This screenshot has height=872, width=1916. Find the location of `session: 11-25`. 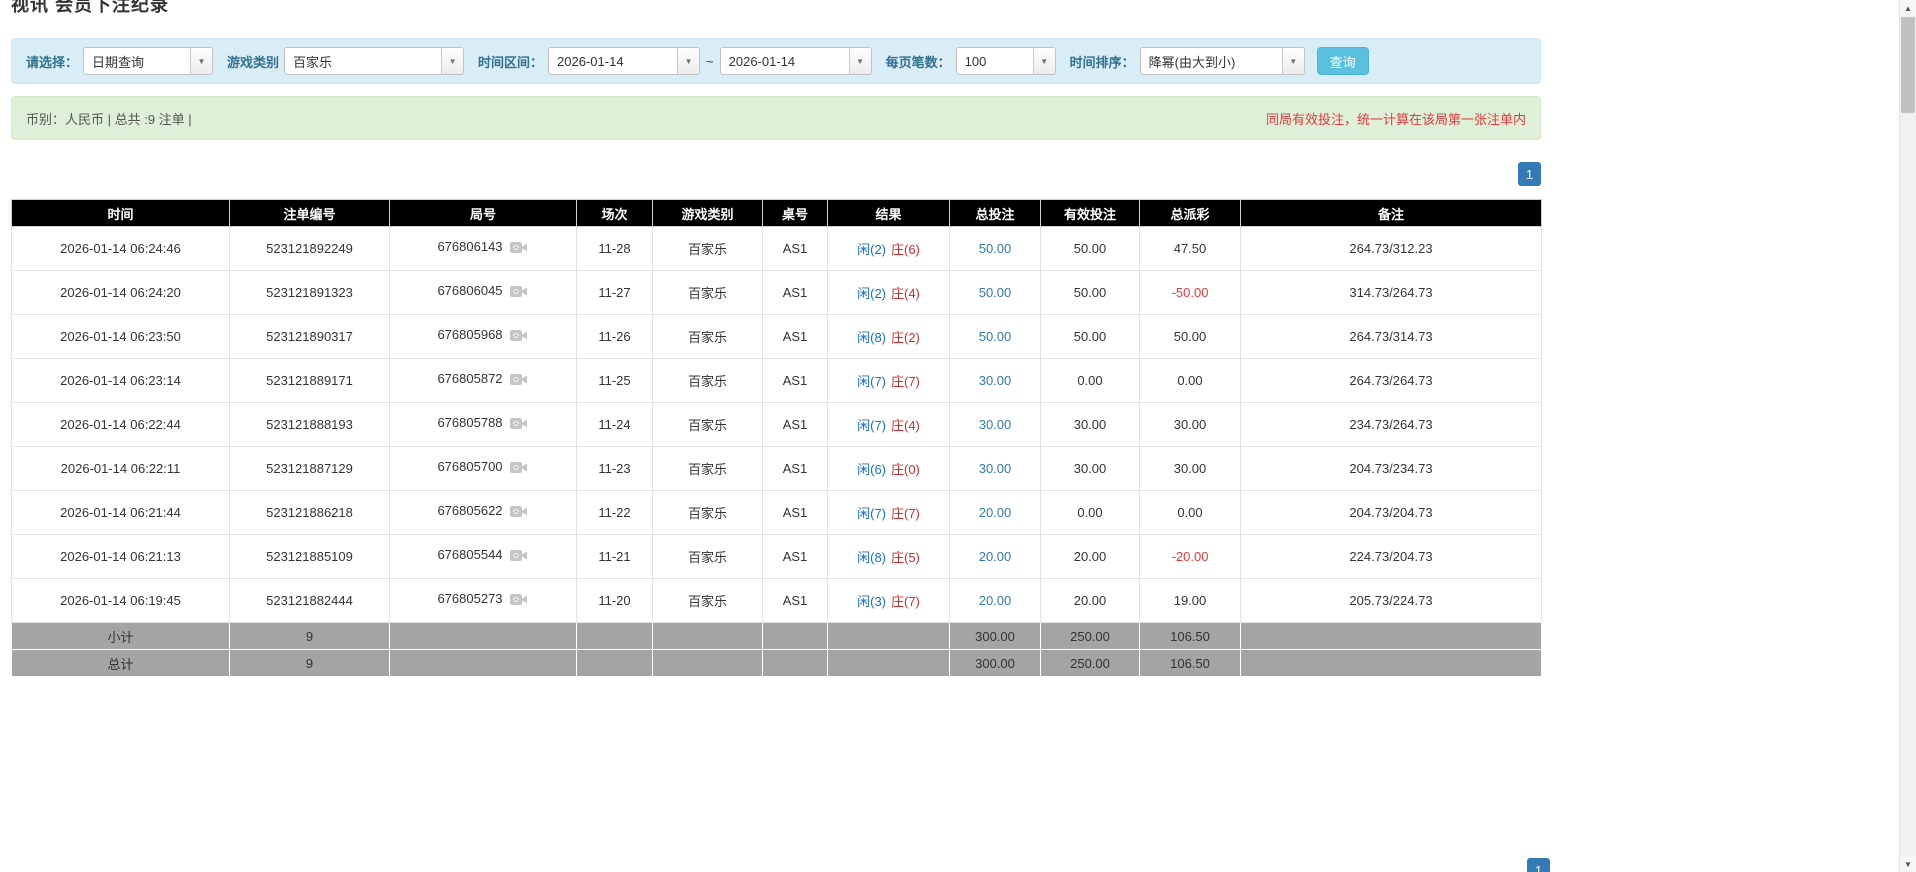

session: 11-25 is located at coordinates (614, 380).